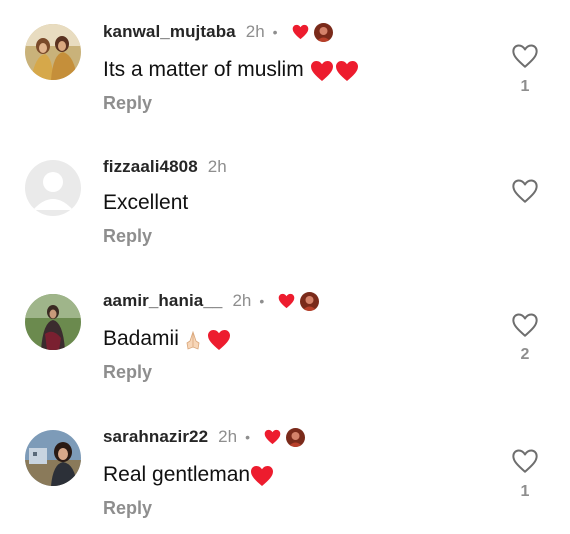  What do you see at coordinates (177, 474) in the screenshot?
I see `comment-text-content: Real gentleman` at bounding box center [177, 474].